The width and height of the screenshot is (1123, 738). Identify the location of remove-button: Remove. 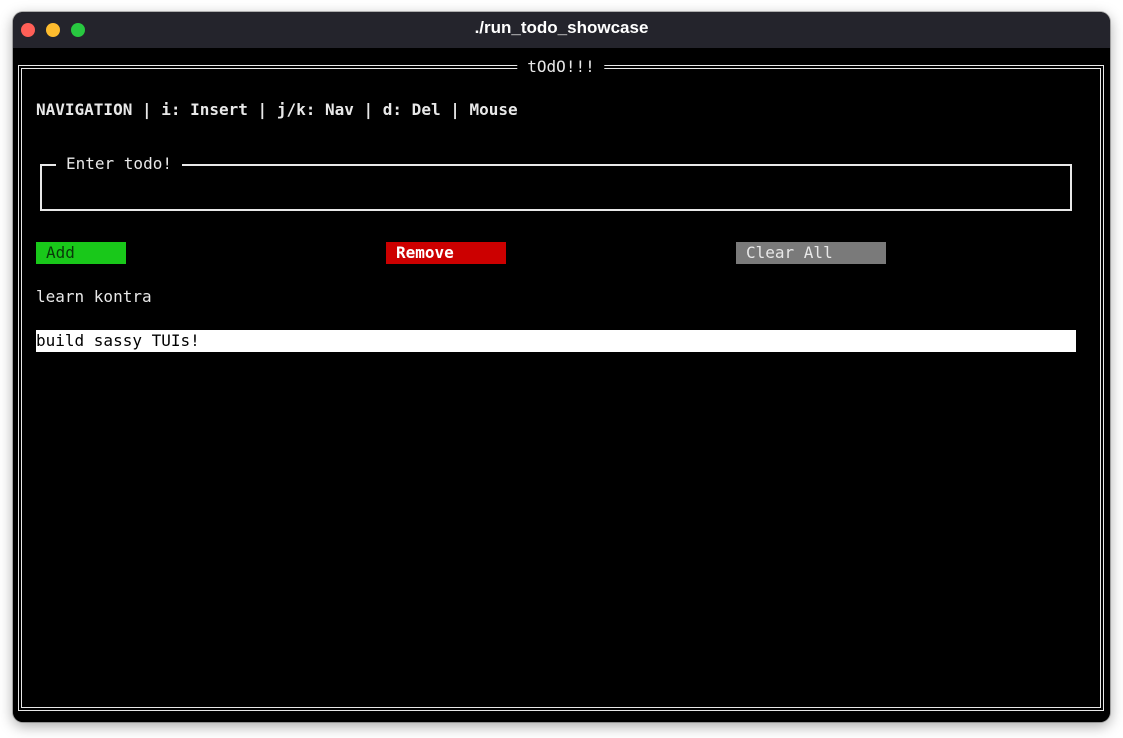
(446, 253).